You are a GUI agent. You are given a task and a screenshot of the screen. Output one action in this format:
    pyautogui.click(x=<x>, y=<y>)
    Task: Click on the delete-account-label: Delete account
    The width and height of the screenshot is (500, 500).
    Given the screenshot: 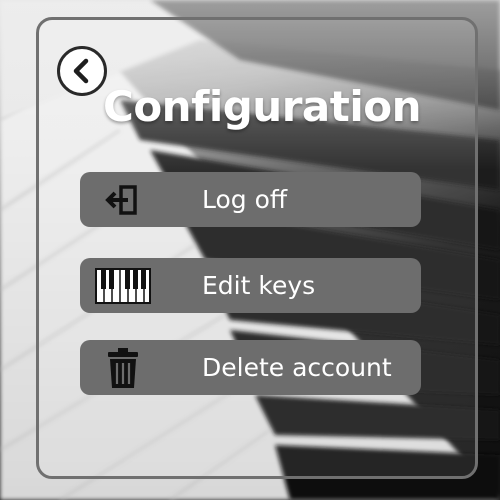 What is the action you would take?
    pyautogui.click(x=297, y=367)
    